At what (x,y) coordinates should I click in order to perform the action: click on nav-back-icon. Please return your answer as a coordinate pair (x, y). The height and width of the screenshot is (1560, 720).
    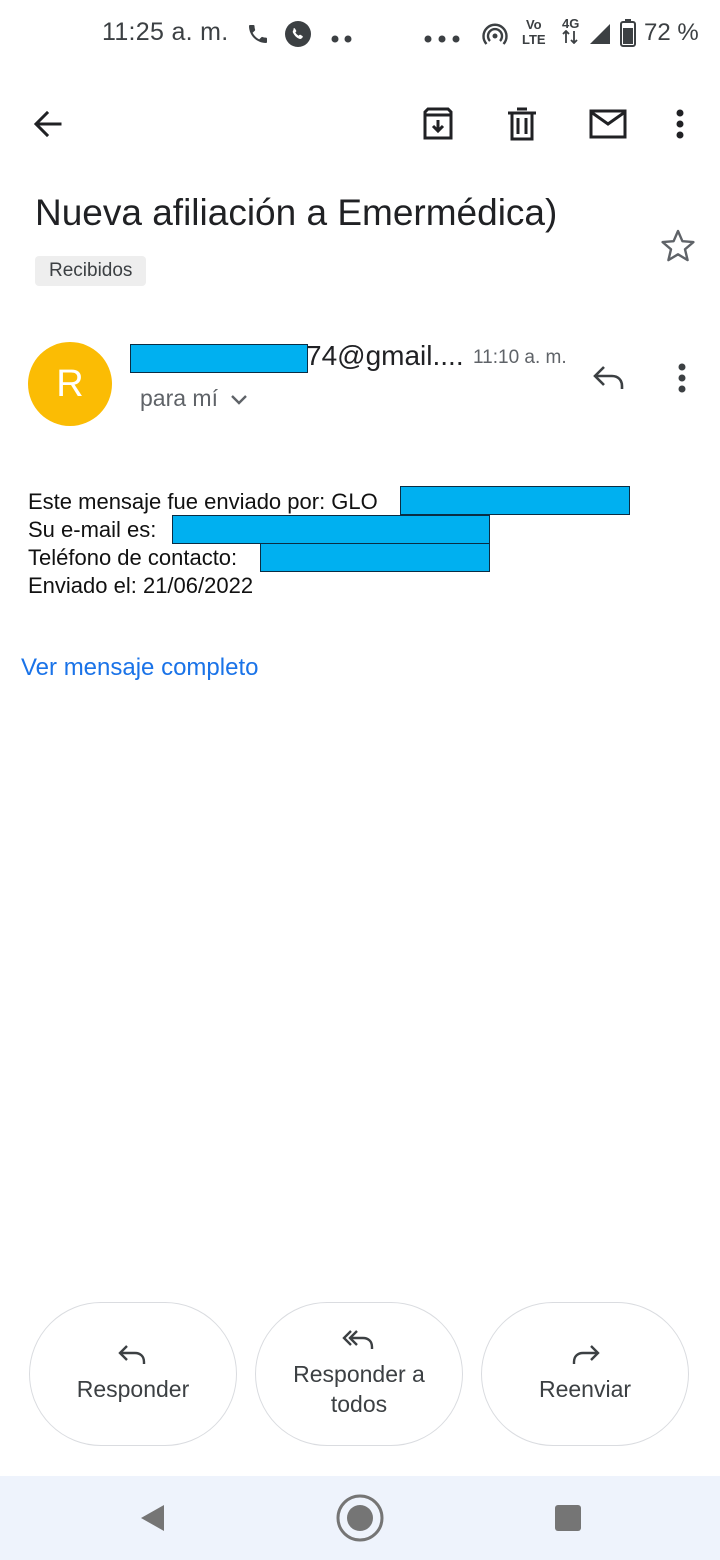
    Looking at the image, I should click on (152, 1518).